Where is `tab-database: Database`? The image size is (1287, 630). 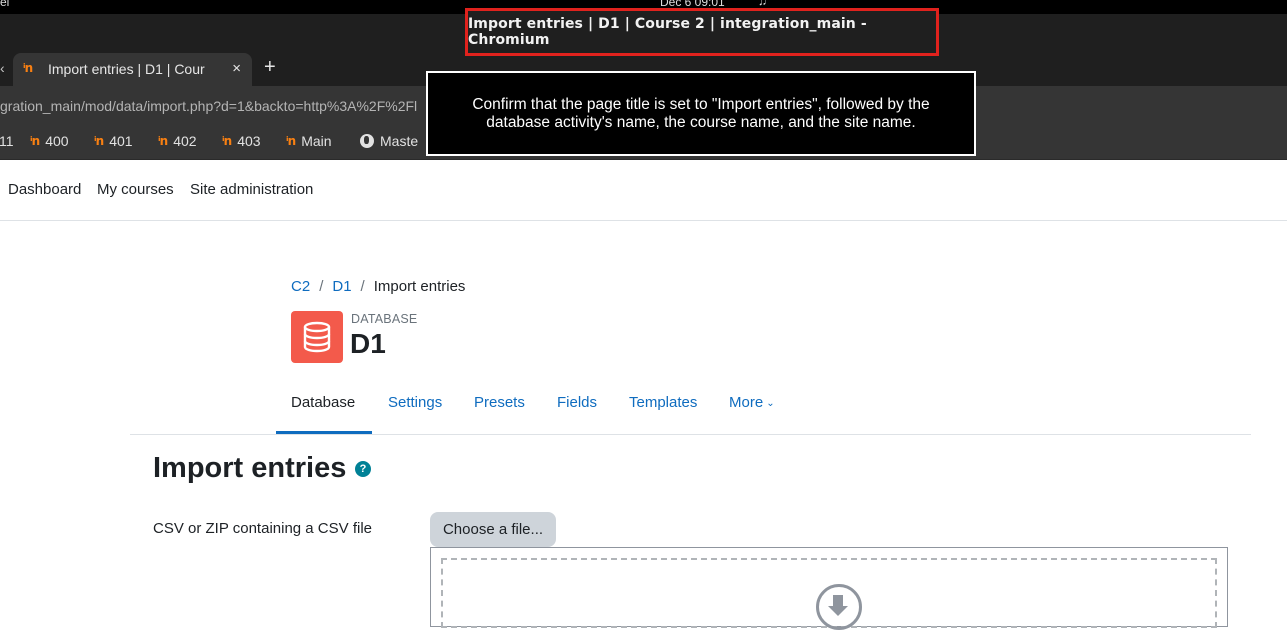 tab-database: Database is located at coordinates (323, 402).